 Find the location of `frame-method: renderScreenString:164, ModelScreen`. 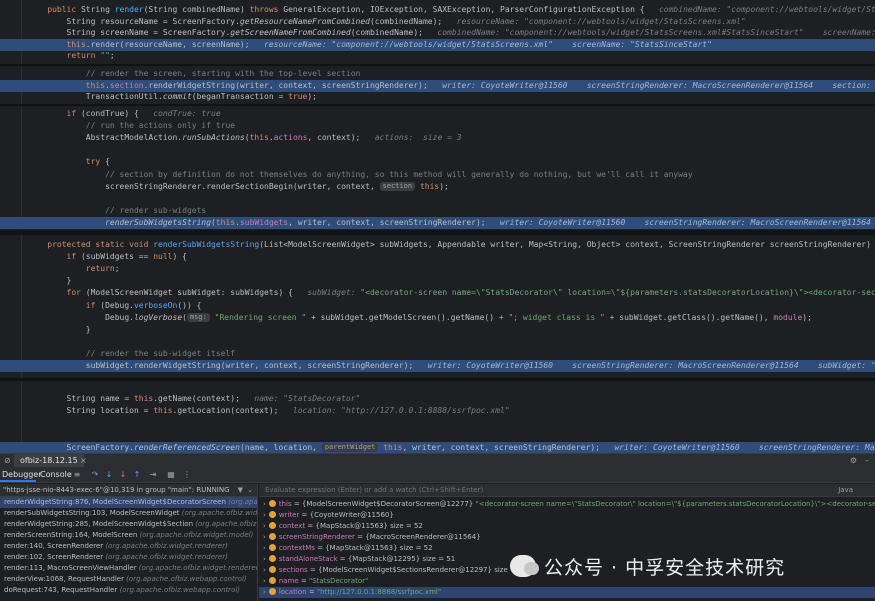

frame-method: renderScreenString:164, ModelScreen is located at coordinates (72, 535).